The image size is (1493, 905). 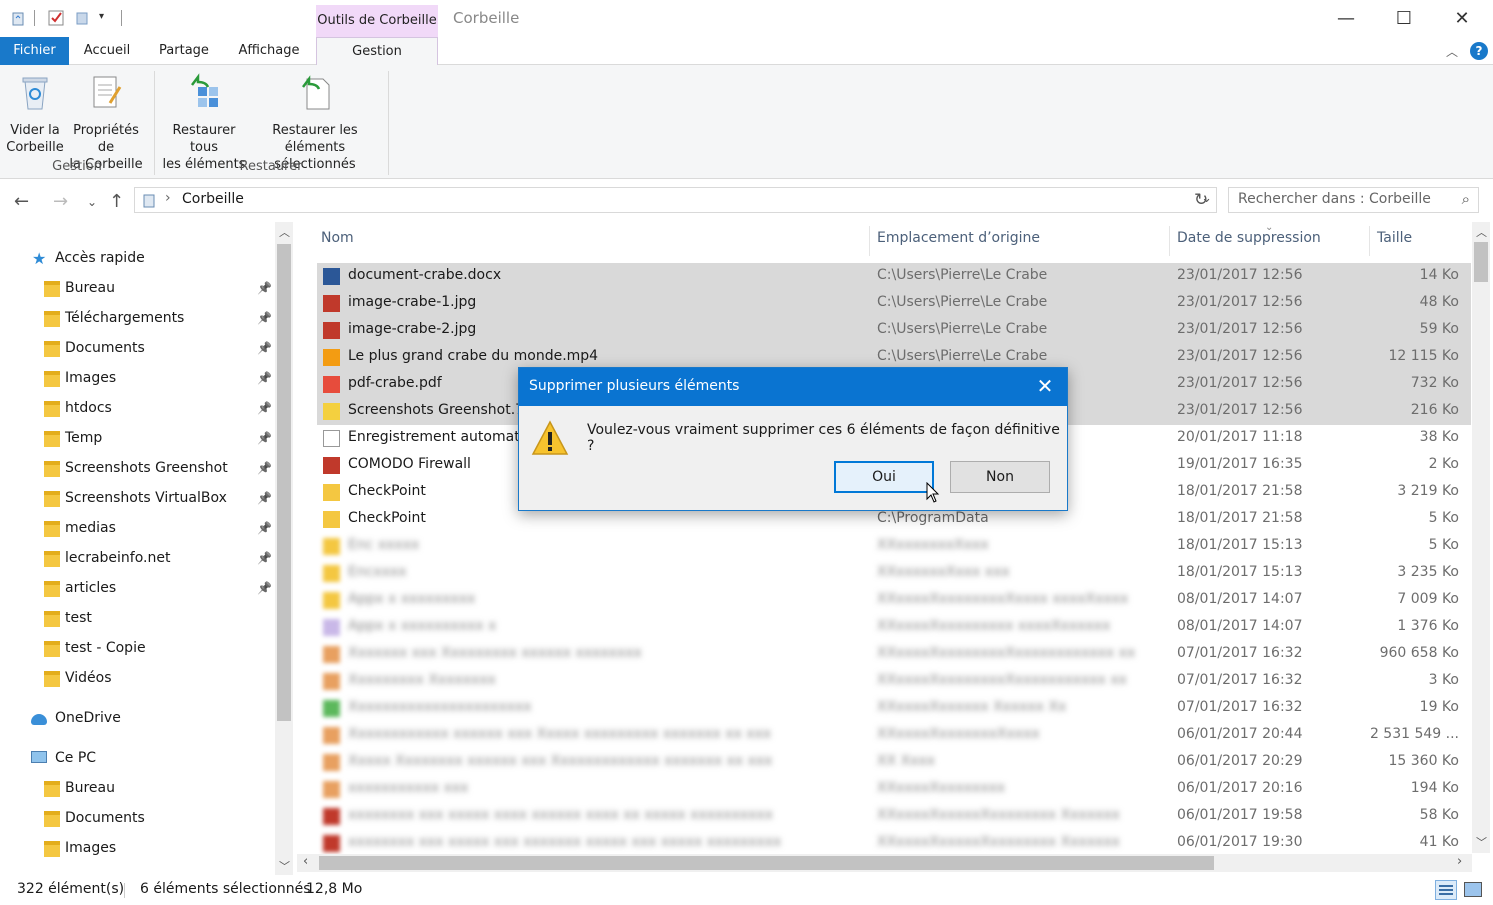 What do you see at coordinates (137, 259) in the screenshot?
I see `sidebar-item-quick-access: ★ Accès rapide` at bounding box center [137, 259].